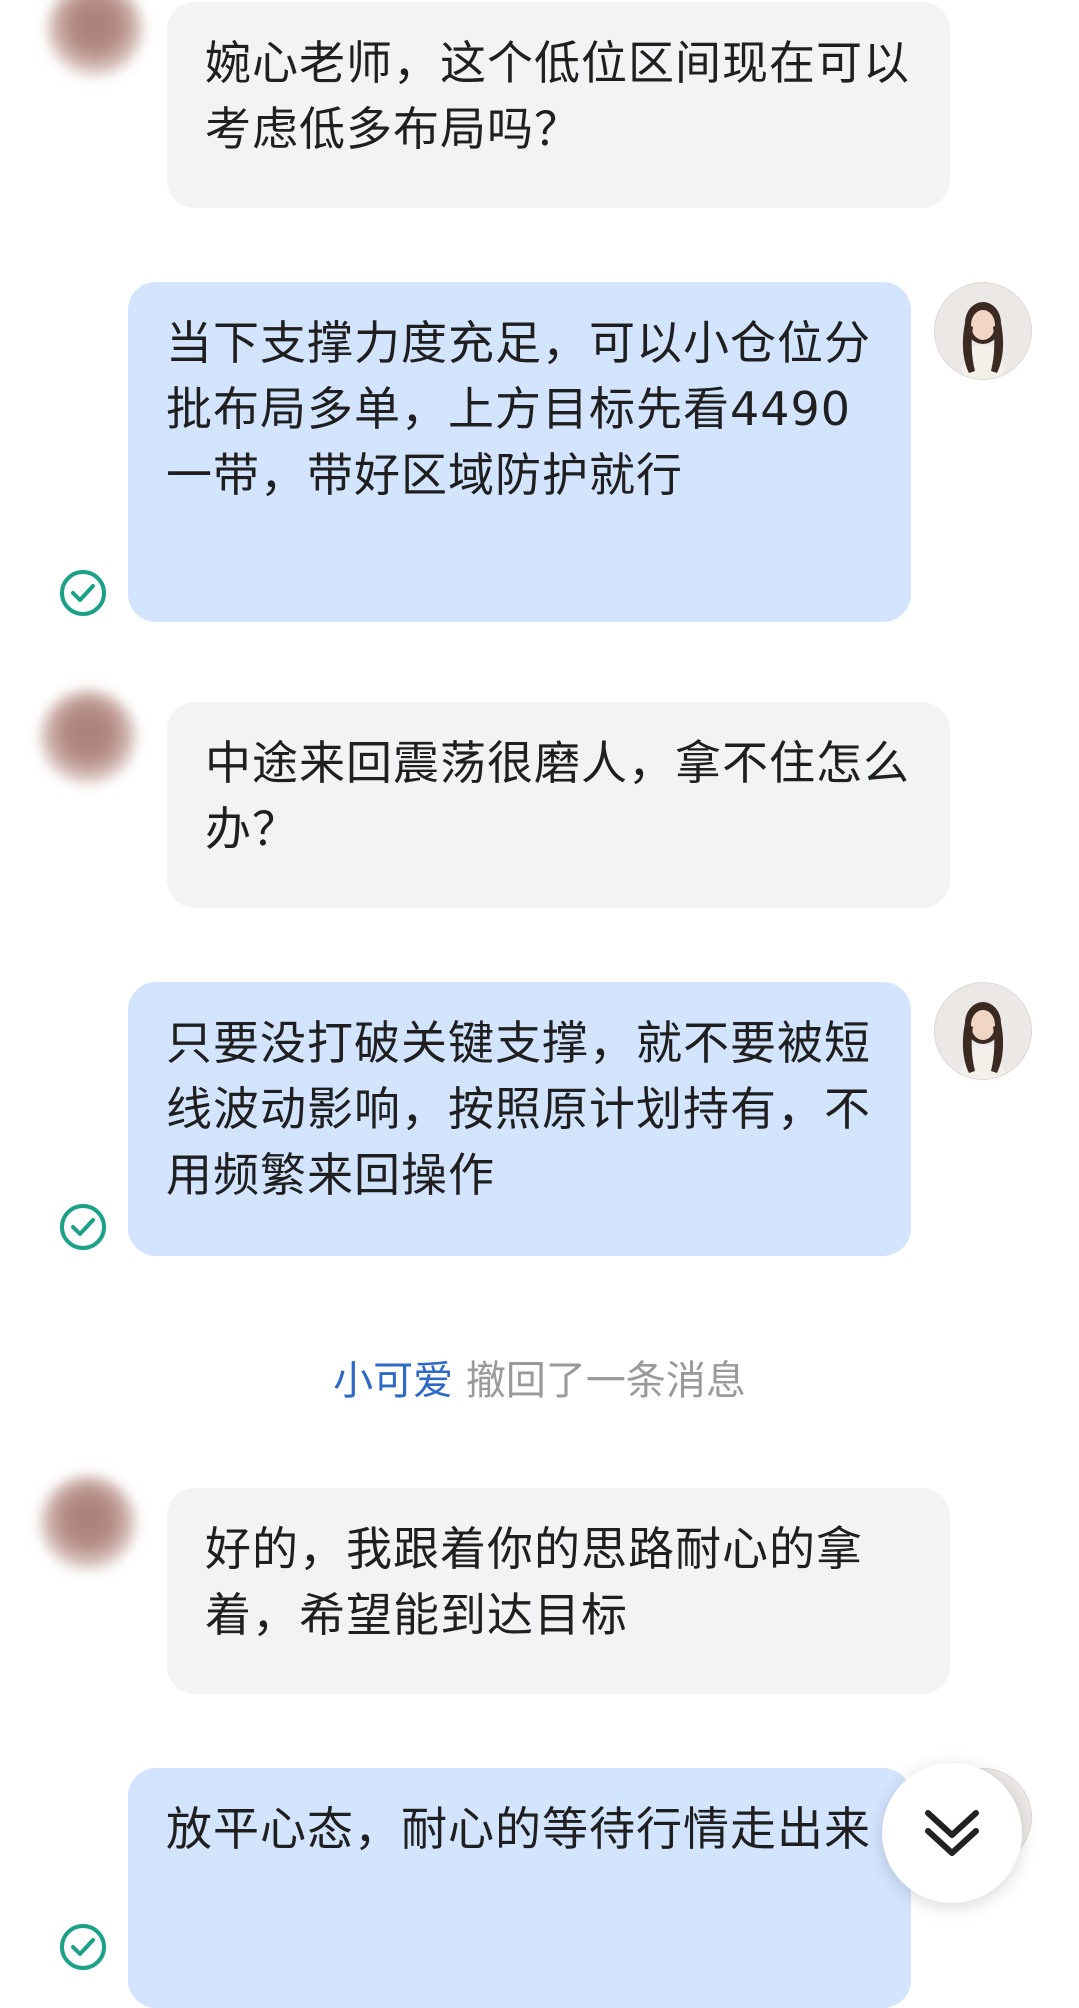 Image resolution: width=1079 pixels, height=2008 pixels. What do you see at coordinates (518, 1109) in the screenshot?
I see `message-text: 只要没打破关键支撑，就不要被短线波动影响，按照原计划持有，不用频繁来回操作` at bounding box center [518, 1109].